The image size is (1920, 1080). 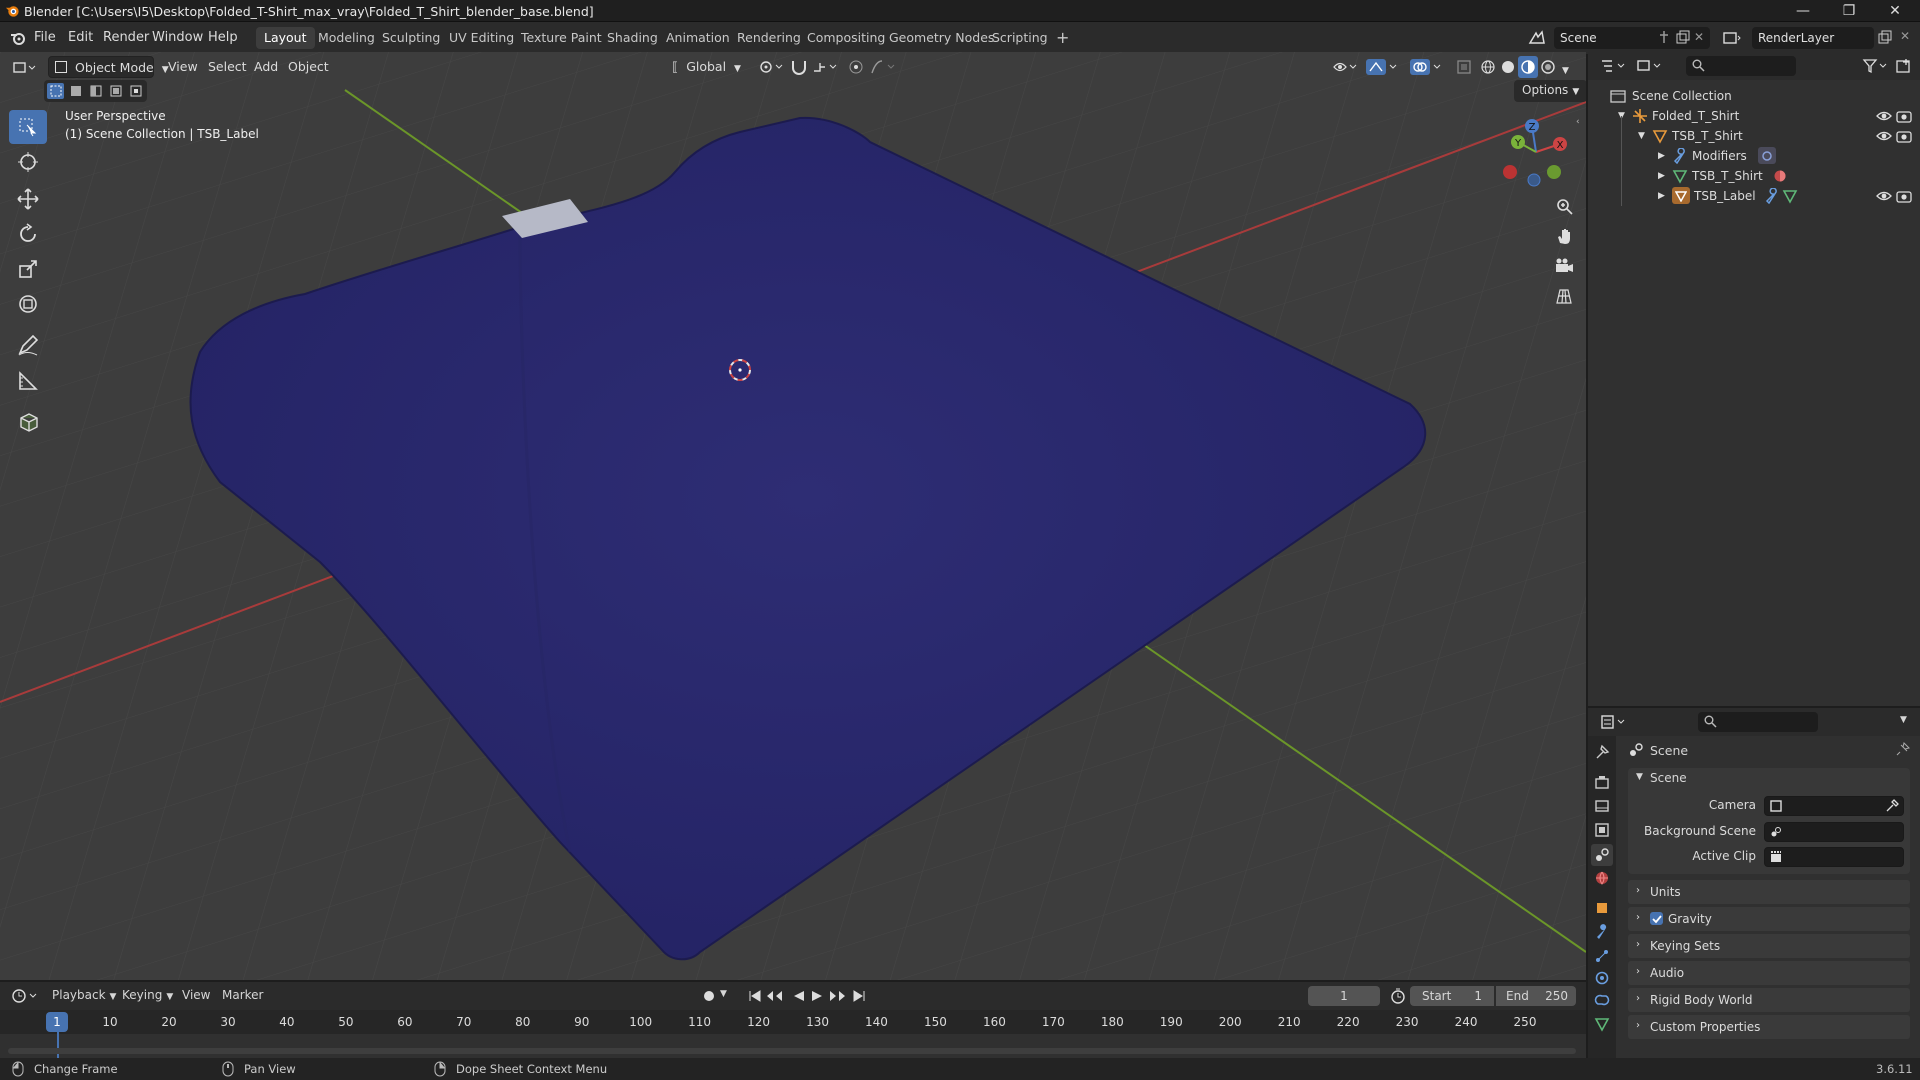 What do you see at coordinates (28, 127) in the screenshot?
I see `select-box-tool` at bounding box center [28, 127].